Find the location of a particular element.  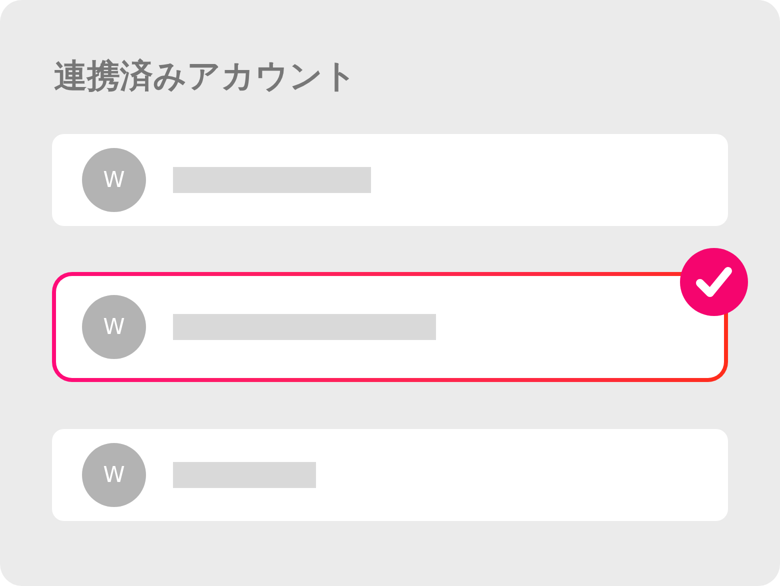

section-title: 連携済みアカウント is located at coordinates (206, 76).